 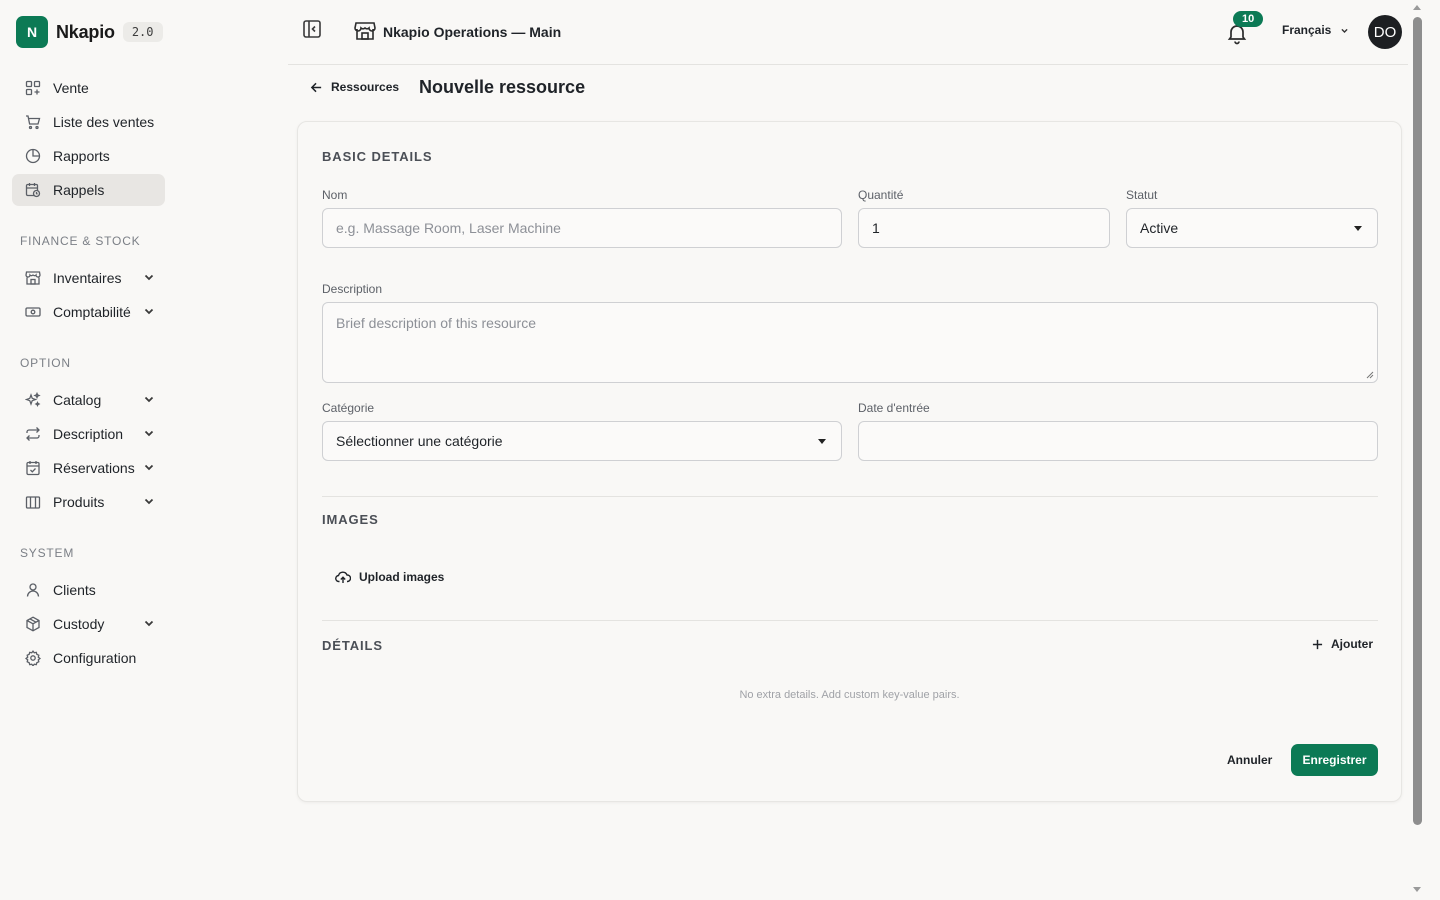 What do you see at coordinates (32, 32) in the screenshot?
I see `brand-logo: N` at bounding box center [32, 32].